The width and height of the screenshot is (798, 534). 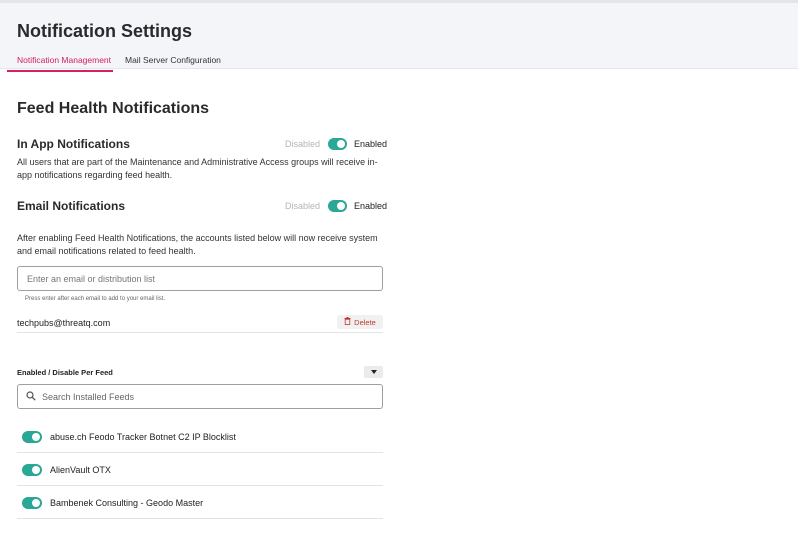 What do you see at coordinates (365, 322) in the screenshot?
I see `delete-label: Delete` at bounding box center [365, 322].